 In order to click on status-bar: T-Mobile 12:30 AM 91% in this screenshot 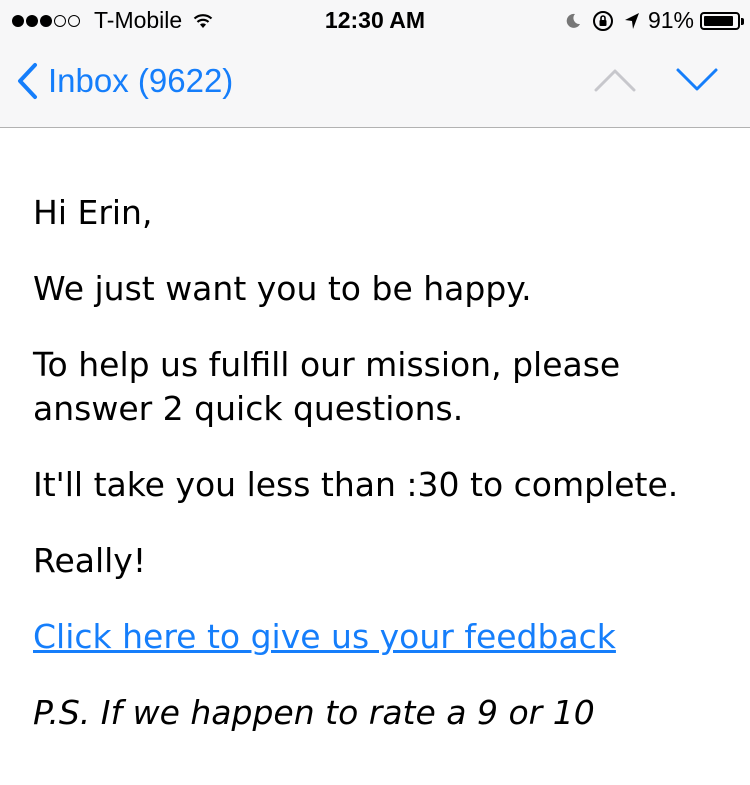, I will do `click(375, 20)`.